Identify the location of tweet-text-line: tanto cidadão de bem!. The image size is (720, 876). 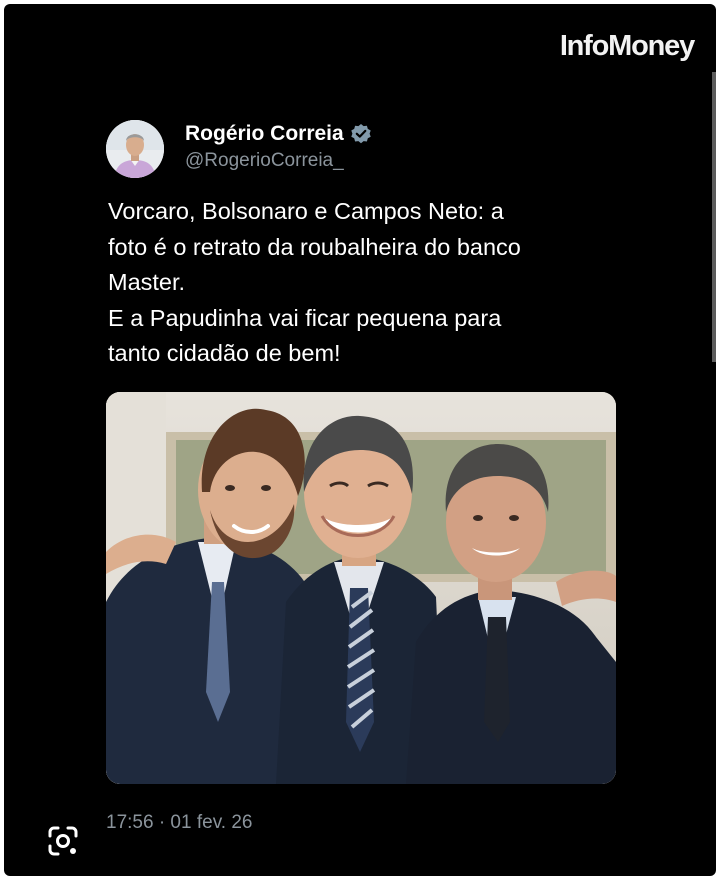
(224, 353).